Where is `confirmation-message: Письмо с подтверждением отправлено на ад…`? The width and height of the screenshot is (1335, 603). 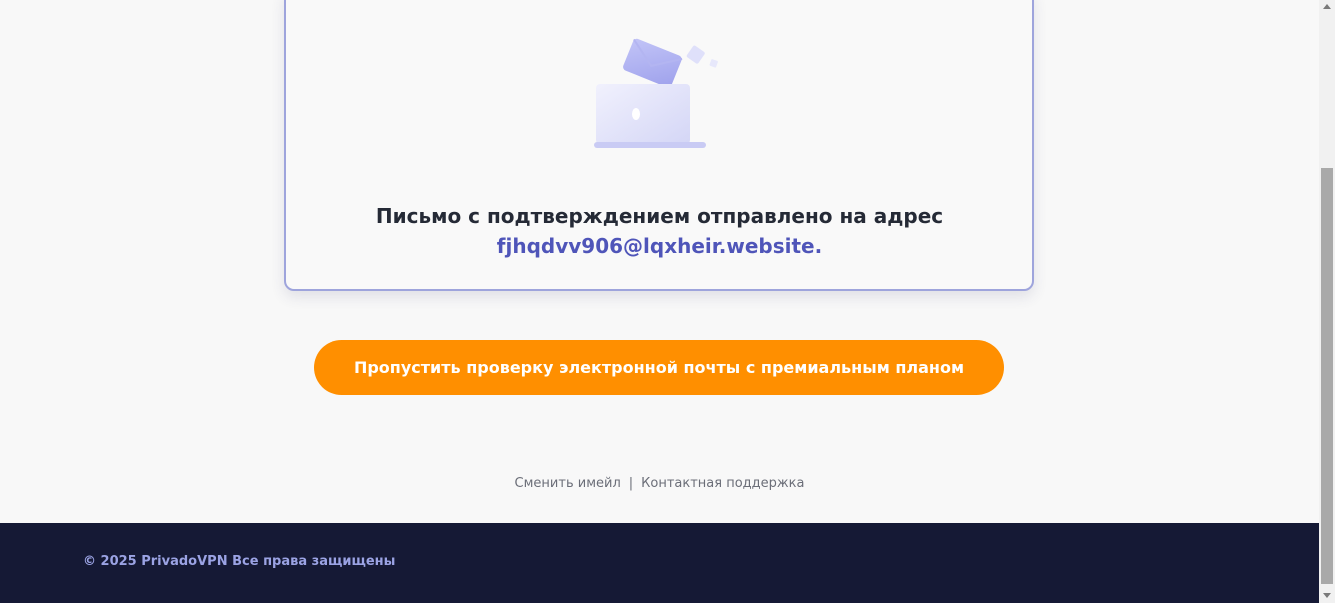 confirmation-message: Письмо с подтверждением отправлено на ад… is located at coordinates (659, 216).